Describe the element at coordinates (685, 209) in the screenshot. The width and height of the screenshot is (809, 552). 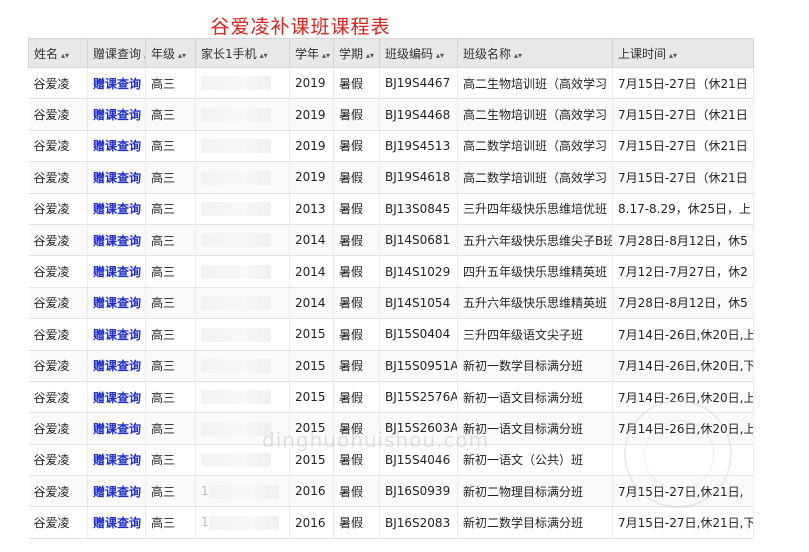
I see `cell-text: 8.17-8.29，休25日，上` at that location.